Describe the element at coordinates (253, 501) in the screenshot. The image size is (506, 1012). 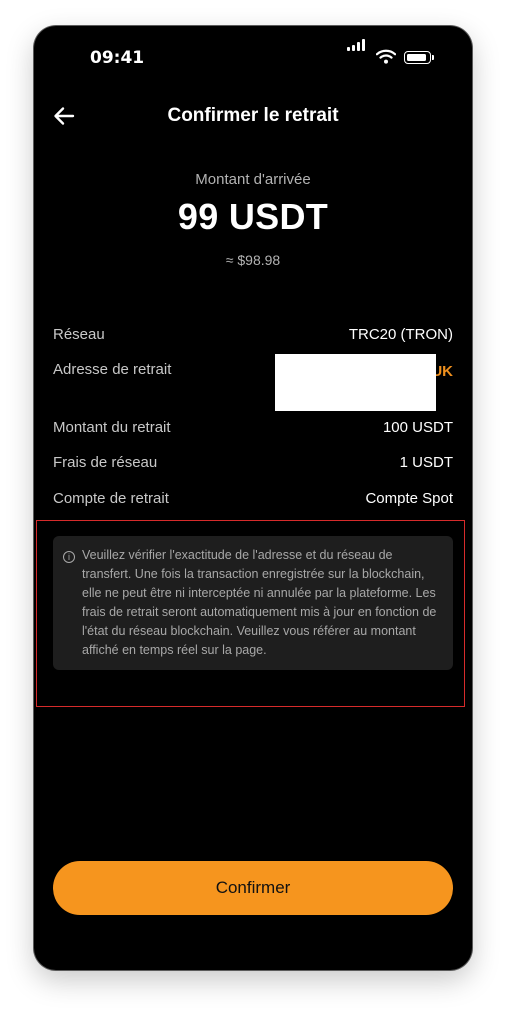
I see `detail-row-account: Compte de retrait Compte Spot` at that location.